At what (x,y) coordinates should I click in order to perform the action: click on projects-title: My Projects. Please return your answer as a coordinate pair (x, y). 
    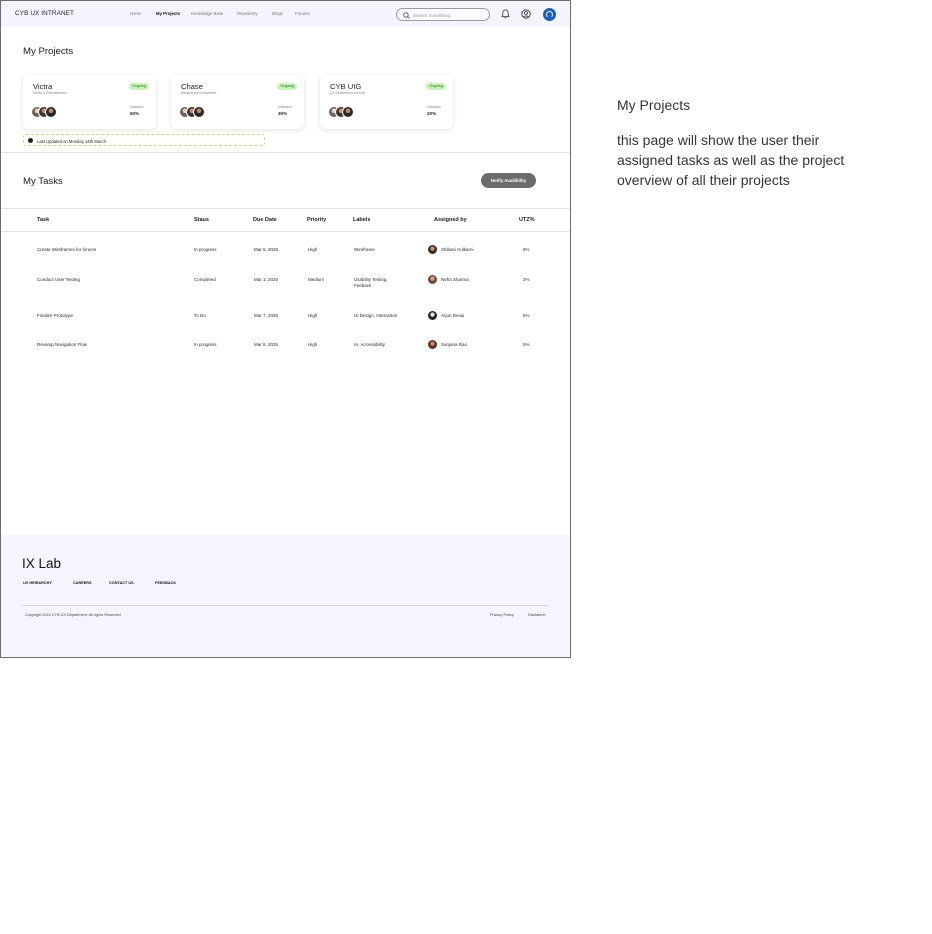
    Looking at the image, I should click on (48, 51).